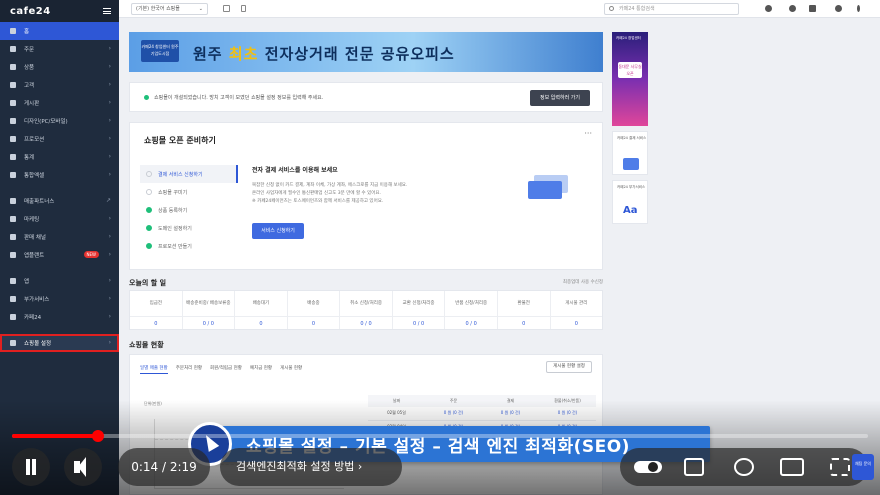  What do you see at coordinates (840, 467) in the screenshot?
I see `fullscreen-icon` at bounding box center [840, 467].